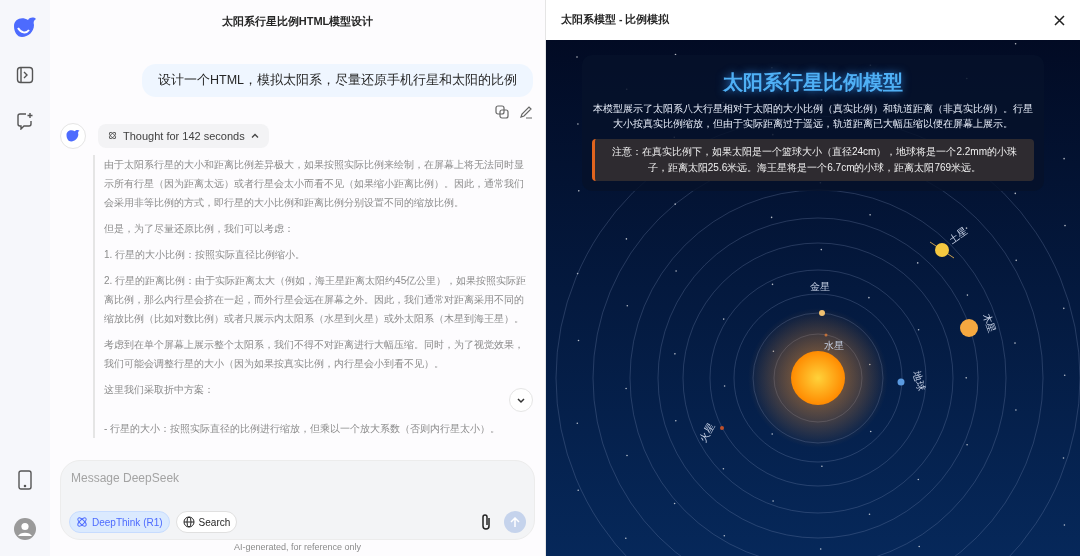 The height and width of the screenshot is (556, 1080). What do you see at coordinates (254, 135) in the screenshot?
I see `caret-icon` at bounding box center [254, 135].